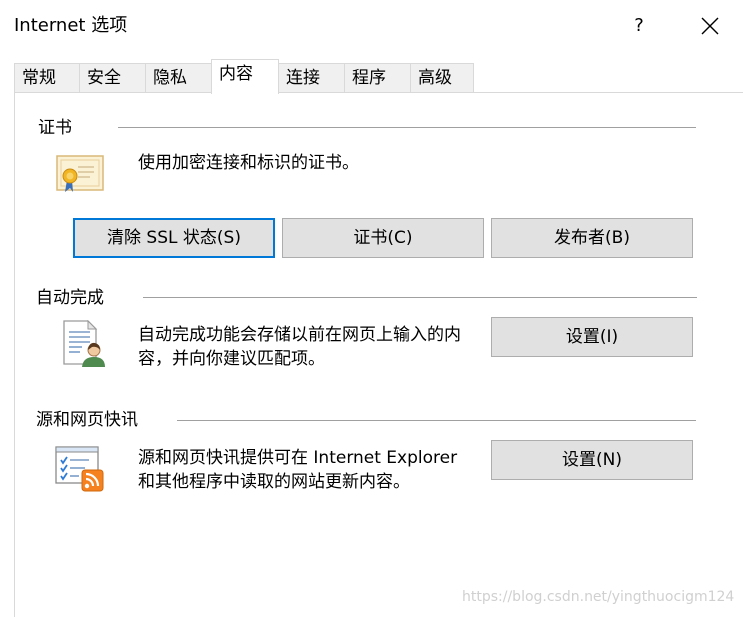  I want to click on feeds-settings-button: 设置(N), so click(592, 460).